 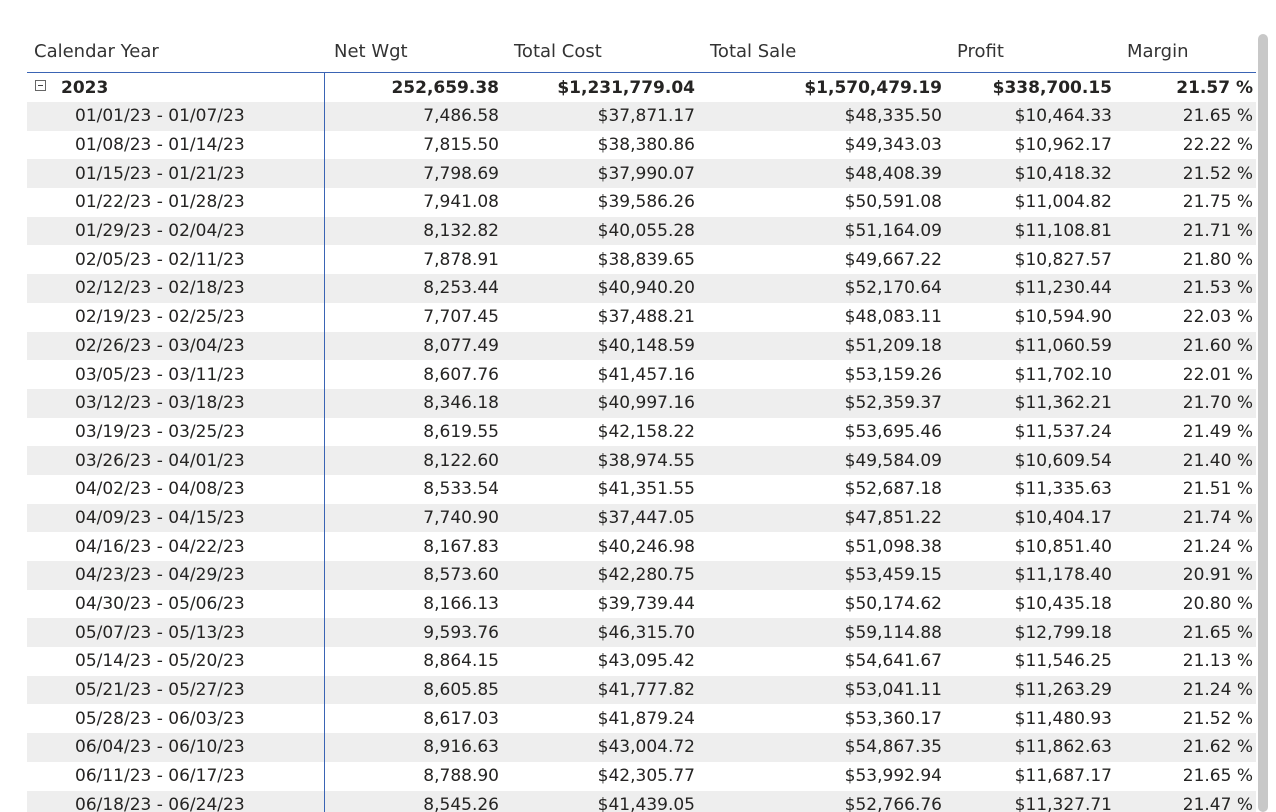 I want to click on margin-cell: 21.65 %, so click(x=1217, y=632).